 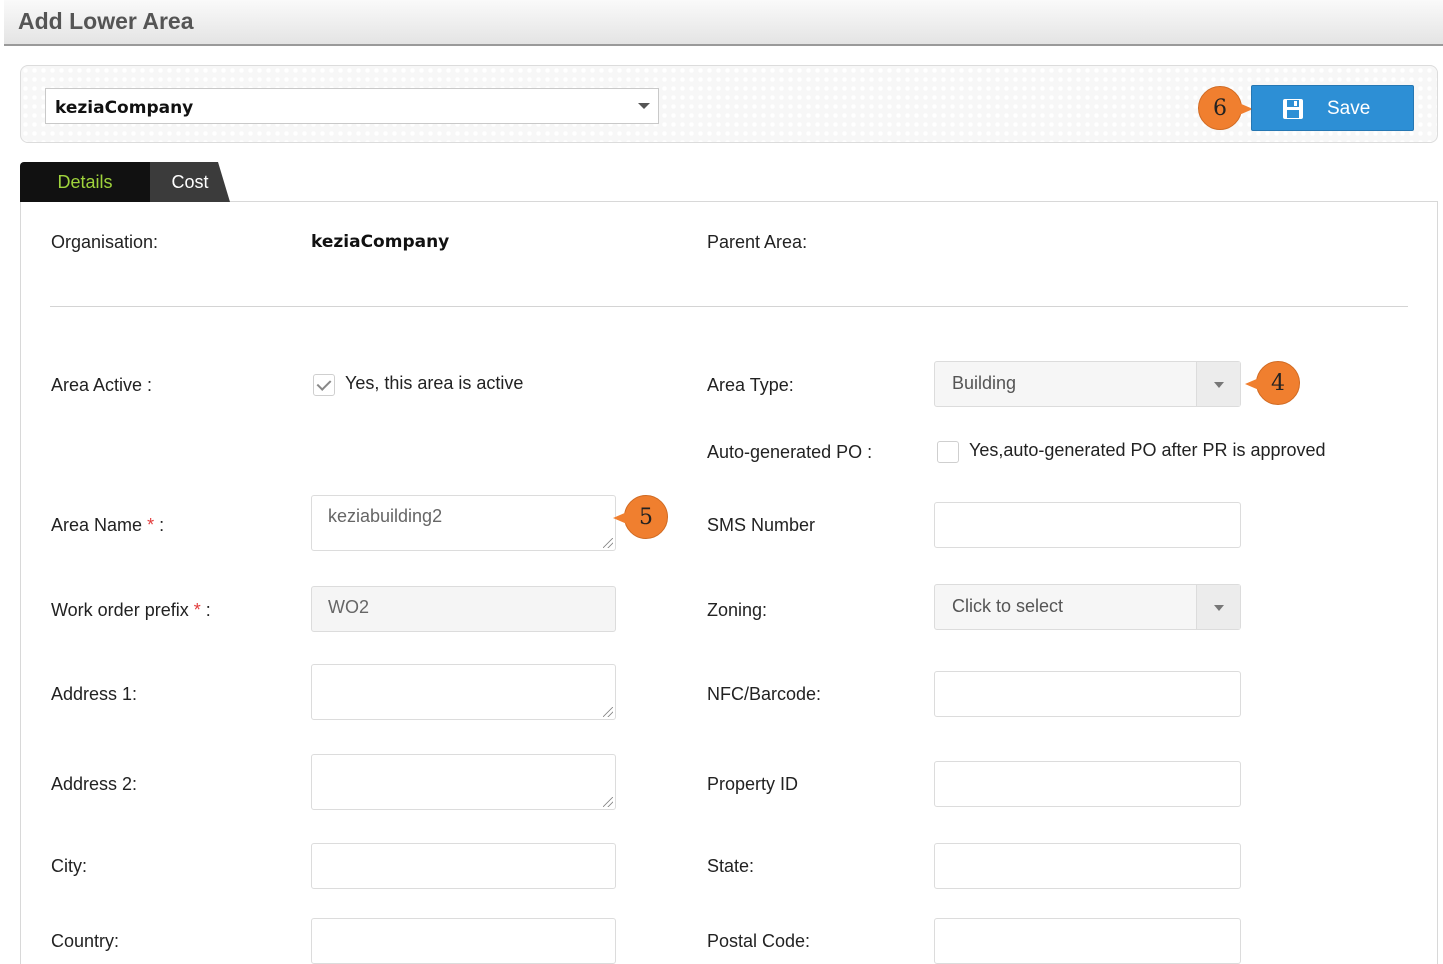 What do you see at coordinates (984, 383) in the screenshot?
I see `area-type-value: Building` at bounding box center [984, 383].